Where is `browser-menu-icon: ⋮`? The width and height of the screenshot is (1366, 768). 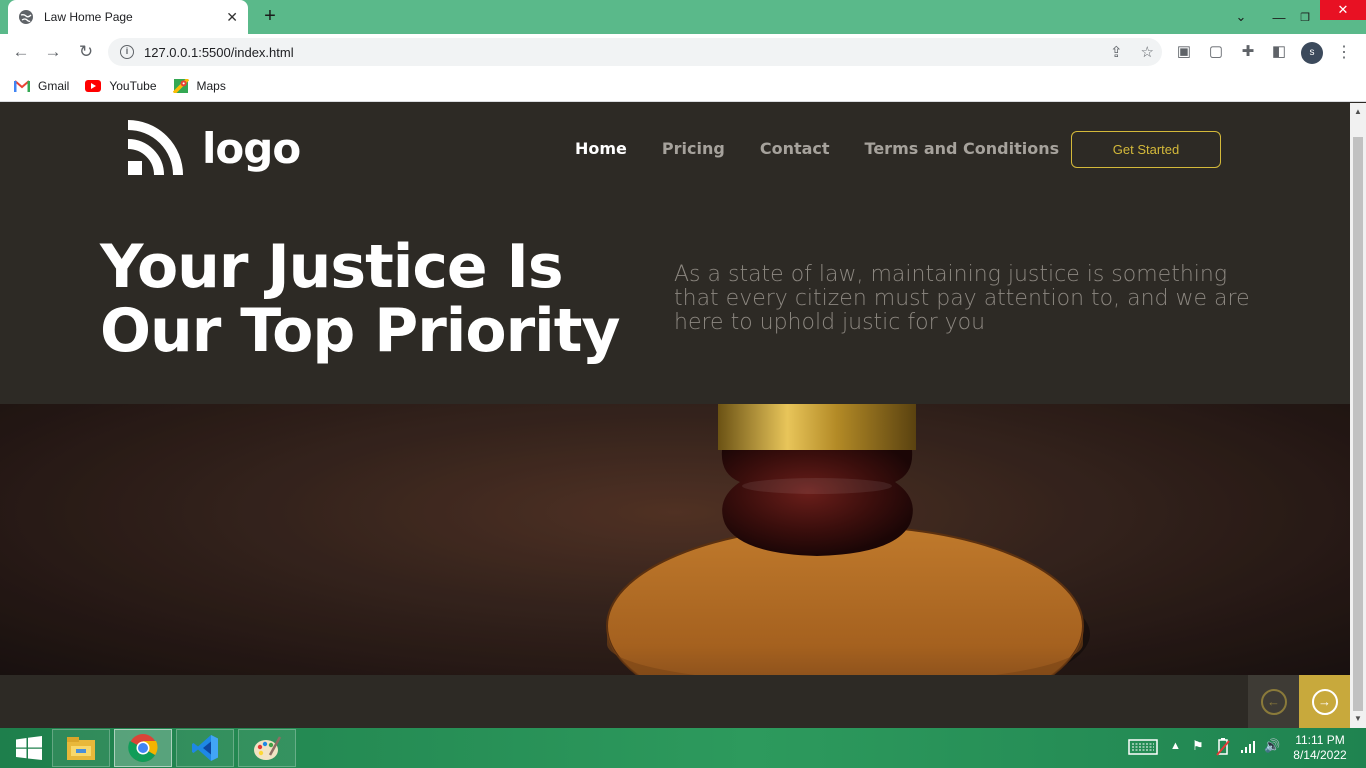 browser-menu-icon: ⋮ is located at coordinates (1344, 52).